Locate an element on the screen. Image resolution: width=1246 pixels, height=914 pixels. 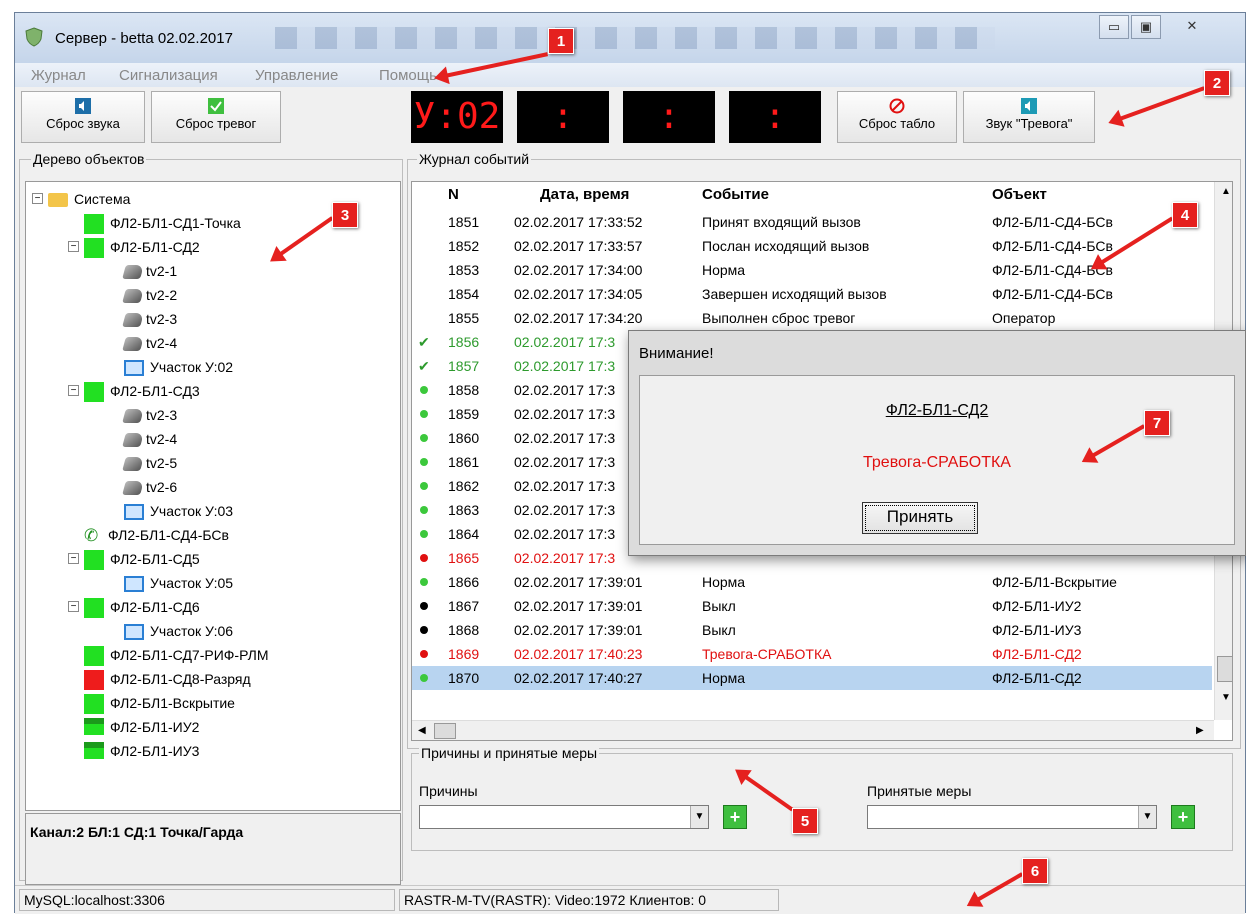
log-row: 1870 02.02.2017 17:40:27 Норма ФЛ2-БЛ1-СД2 is located at coordinates (812, 678).